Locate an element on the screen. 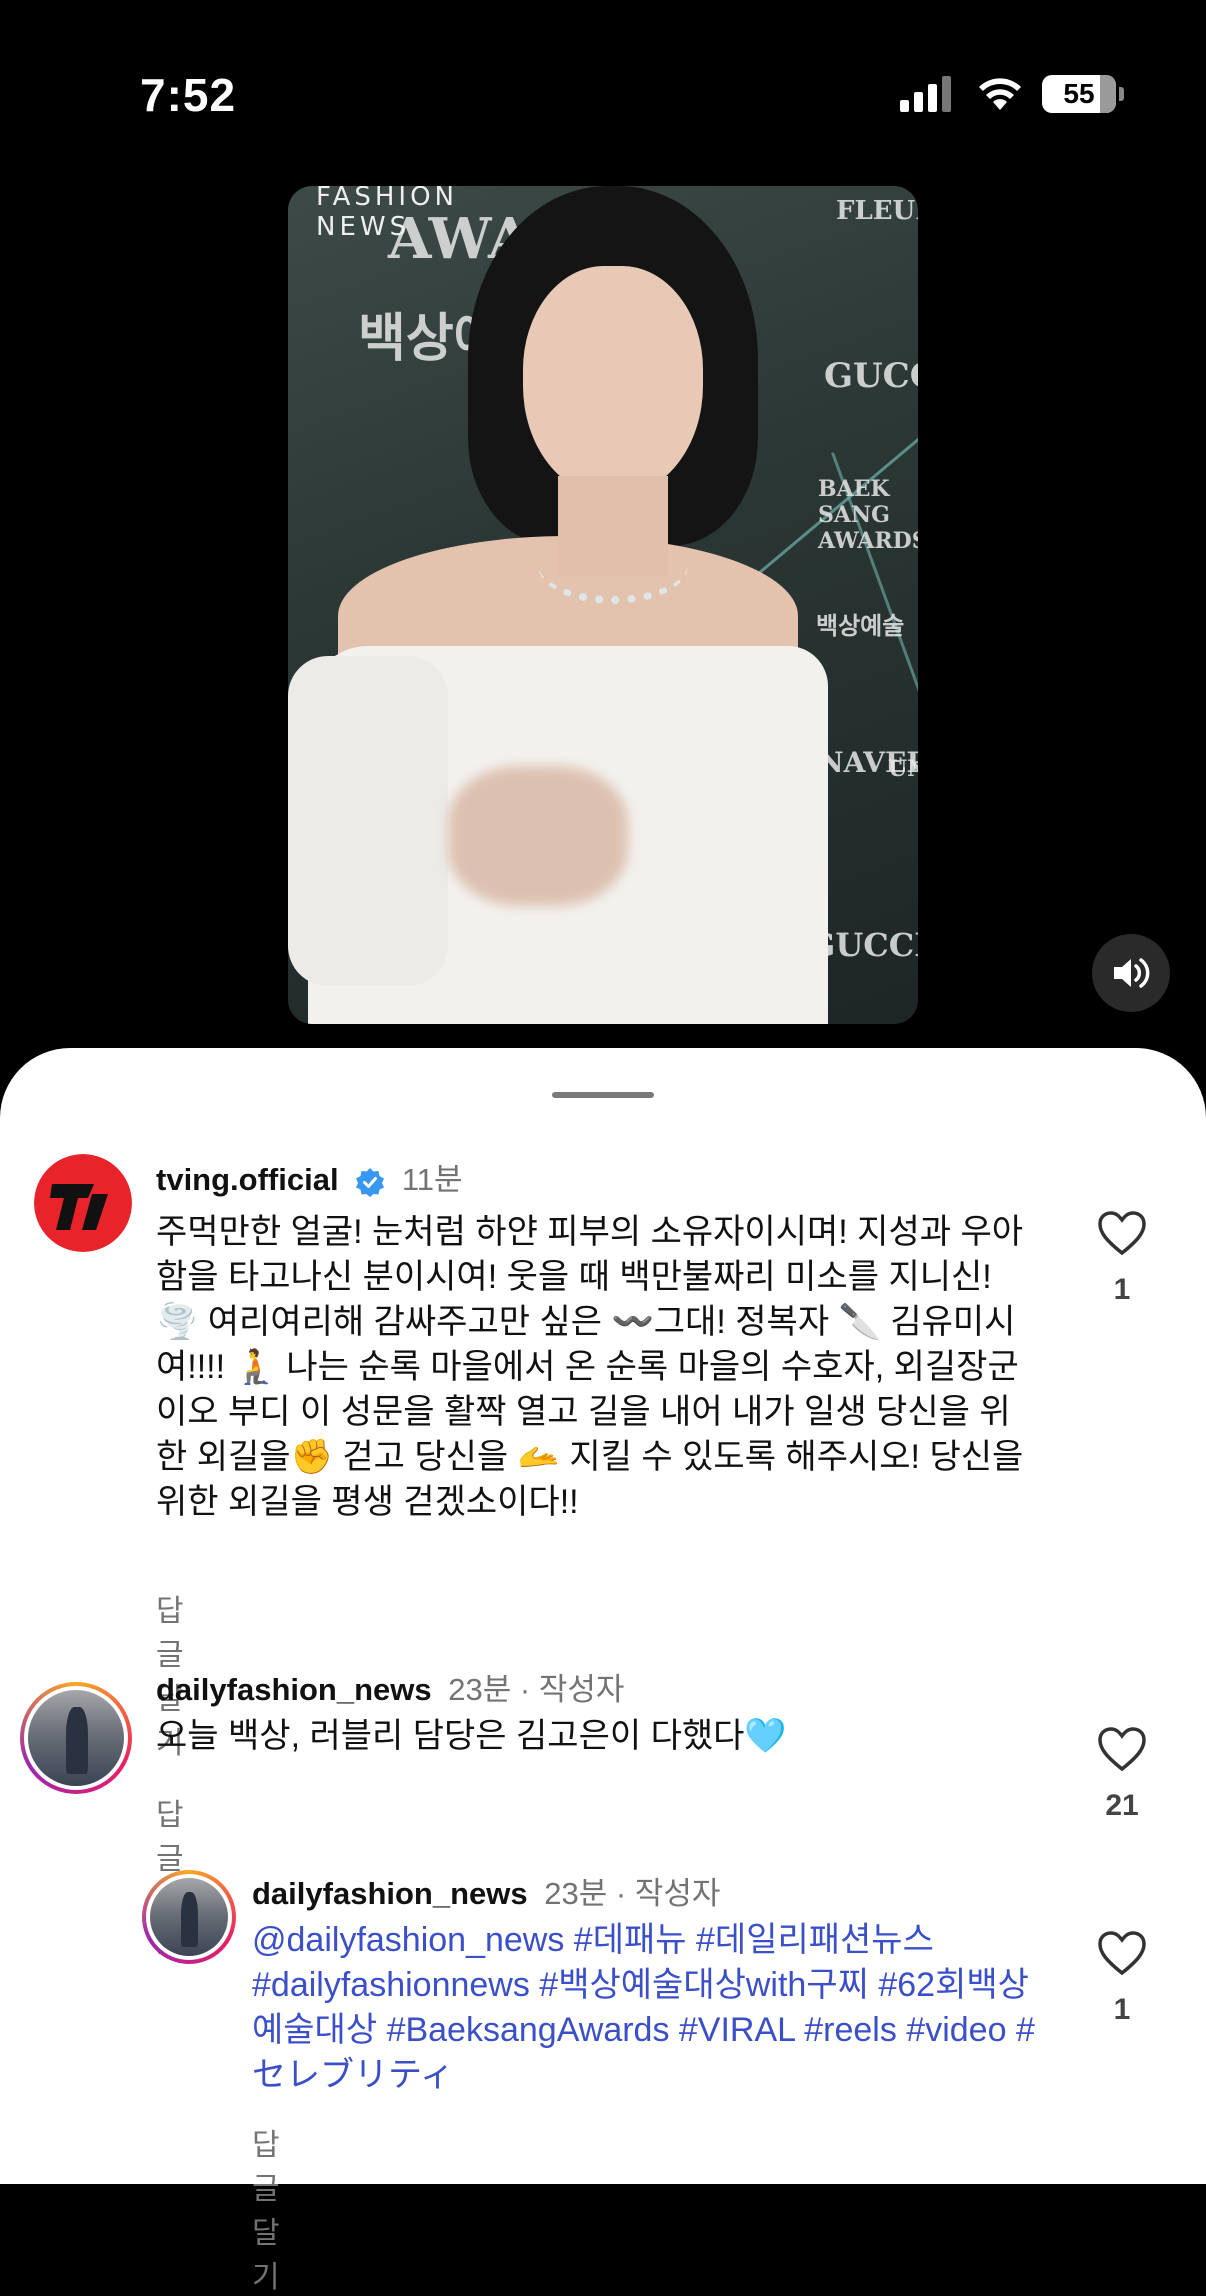 The height and width of the screenshot is (2296, 1206). status-icons: 55 is located at coordinates (1012, 94).